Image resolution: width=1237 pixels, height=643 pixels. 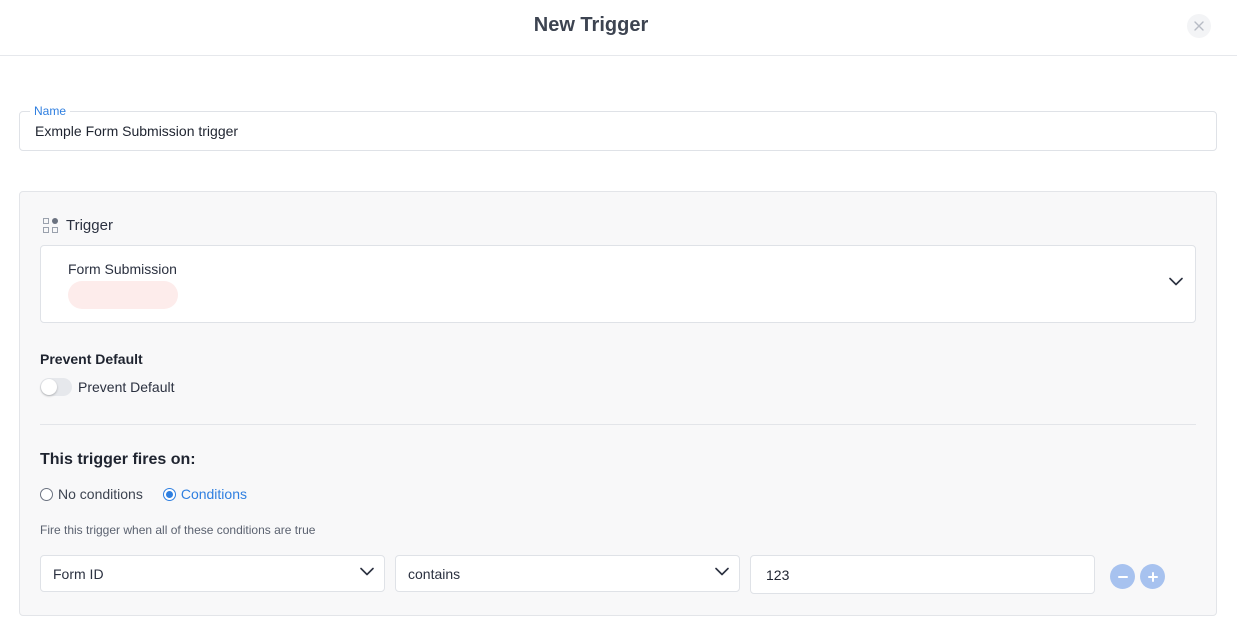 I want to click on fires-on-options: No conditions Conditions, so click(x=153, y=494).